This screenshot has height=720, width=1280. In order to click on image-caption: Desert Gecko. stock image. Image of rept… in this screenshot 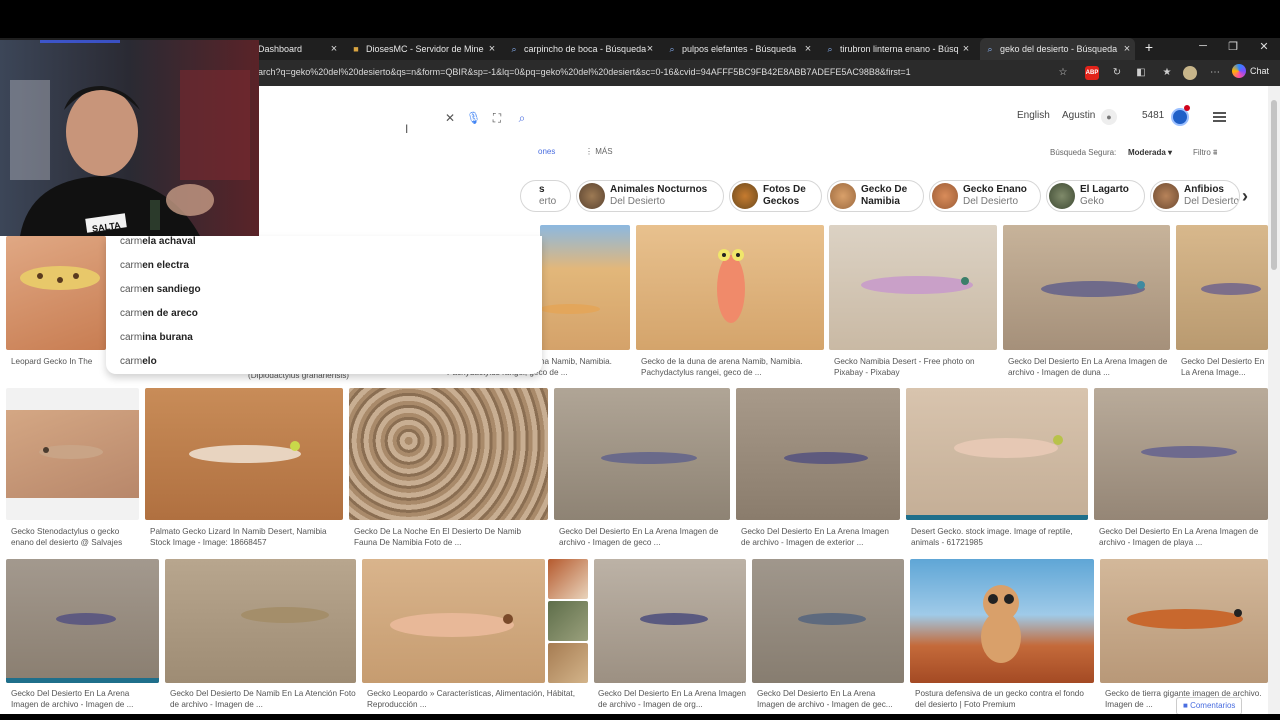, I will do `click(999, 538)`.